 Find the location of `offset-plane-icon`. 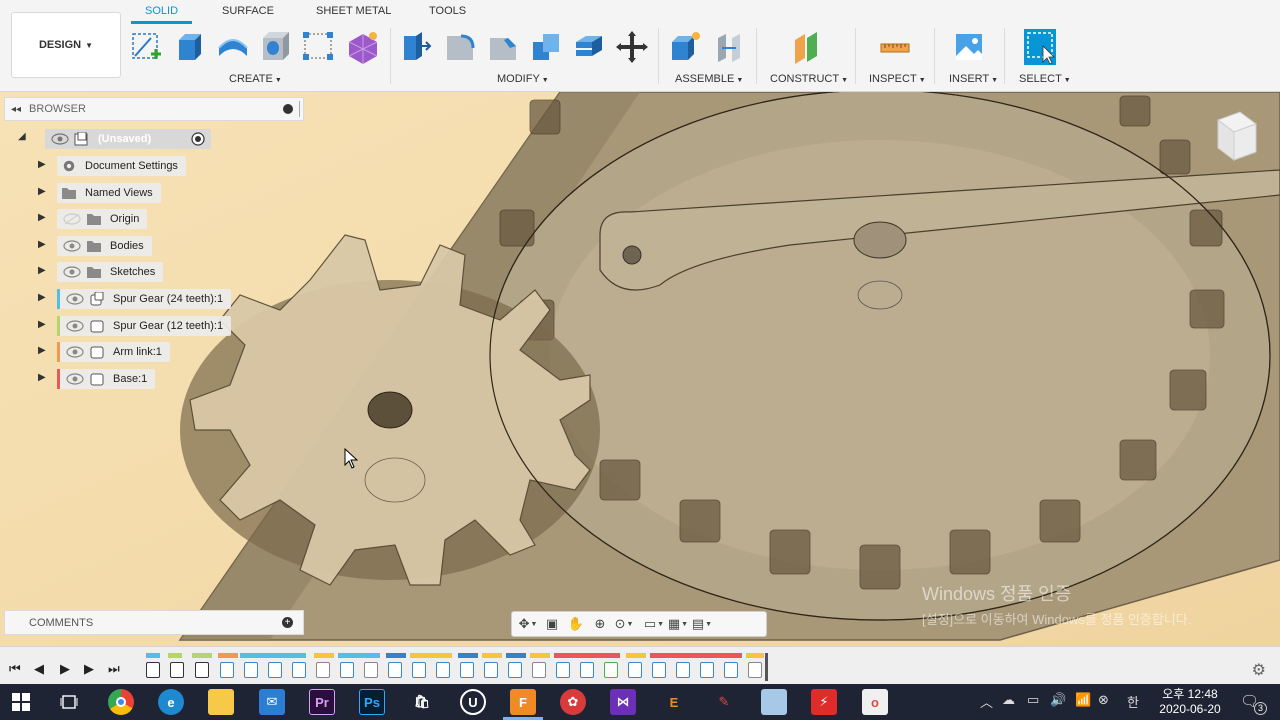

offset-plane-icon is located at coordinates (806, 47).